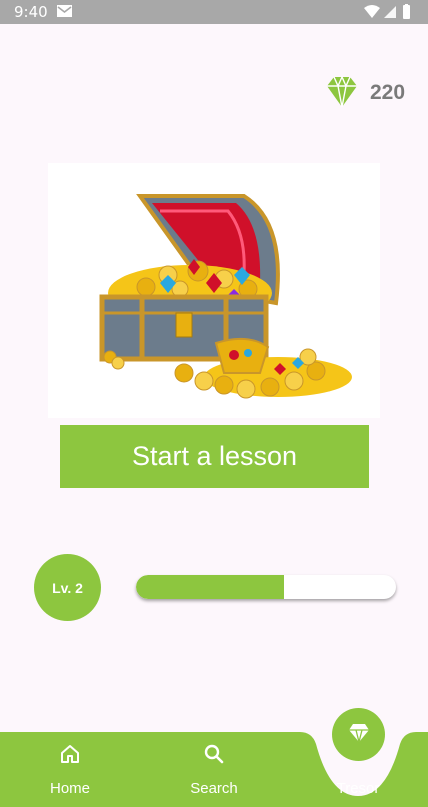  I want to click on wifi-icon, so click(372, 11).